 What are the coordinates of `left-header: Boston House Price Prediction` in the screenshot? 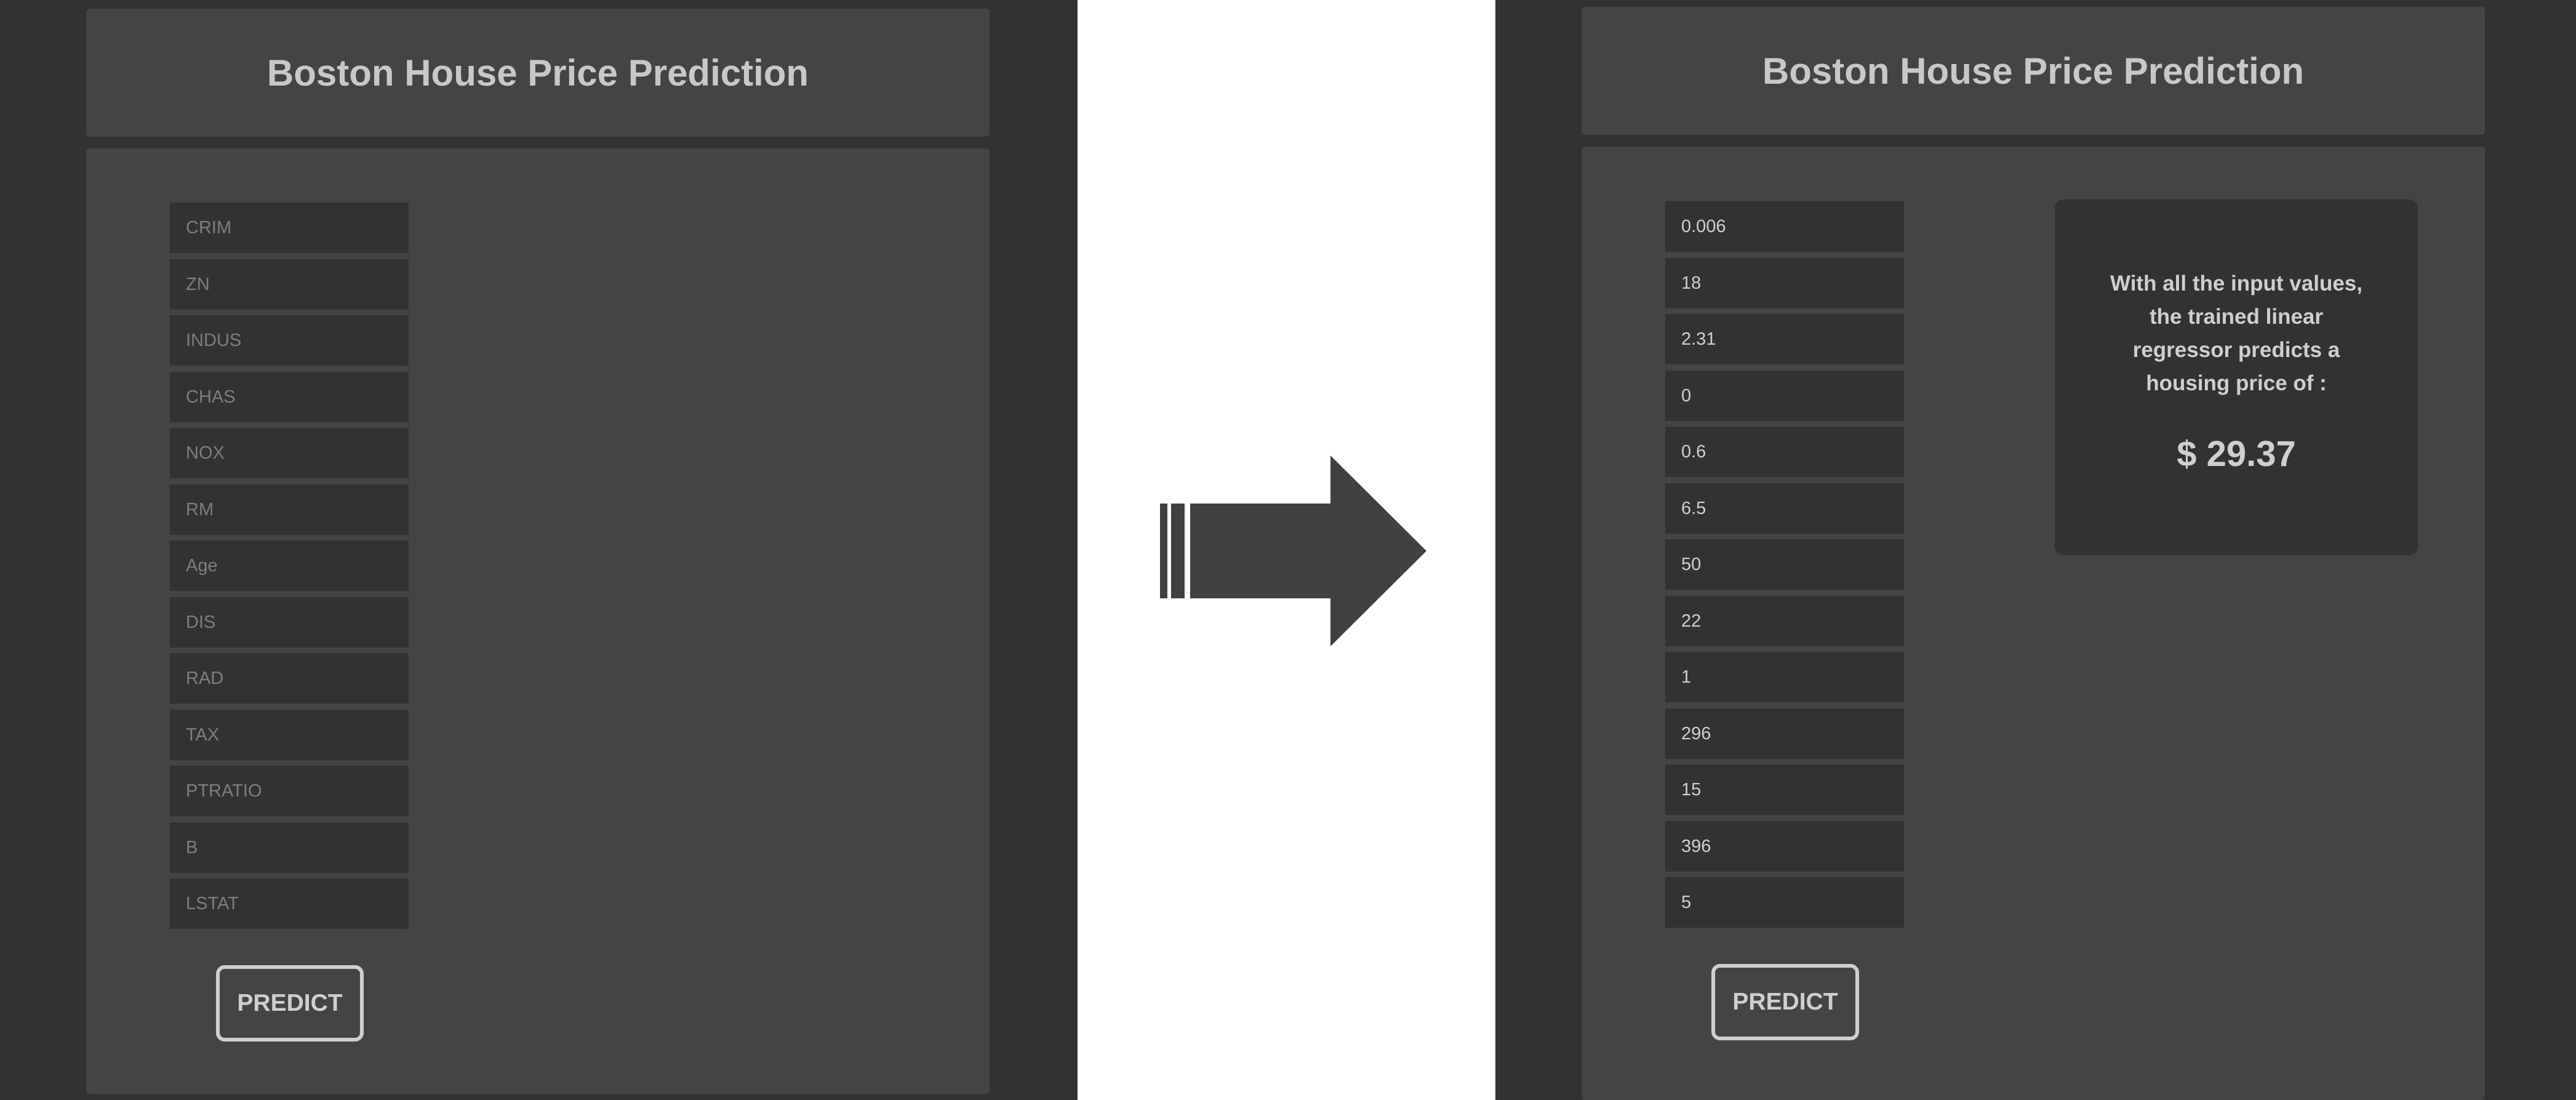 It's located at (538, 73).